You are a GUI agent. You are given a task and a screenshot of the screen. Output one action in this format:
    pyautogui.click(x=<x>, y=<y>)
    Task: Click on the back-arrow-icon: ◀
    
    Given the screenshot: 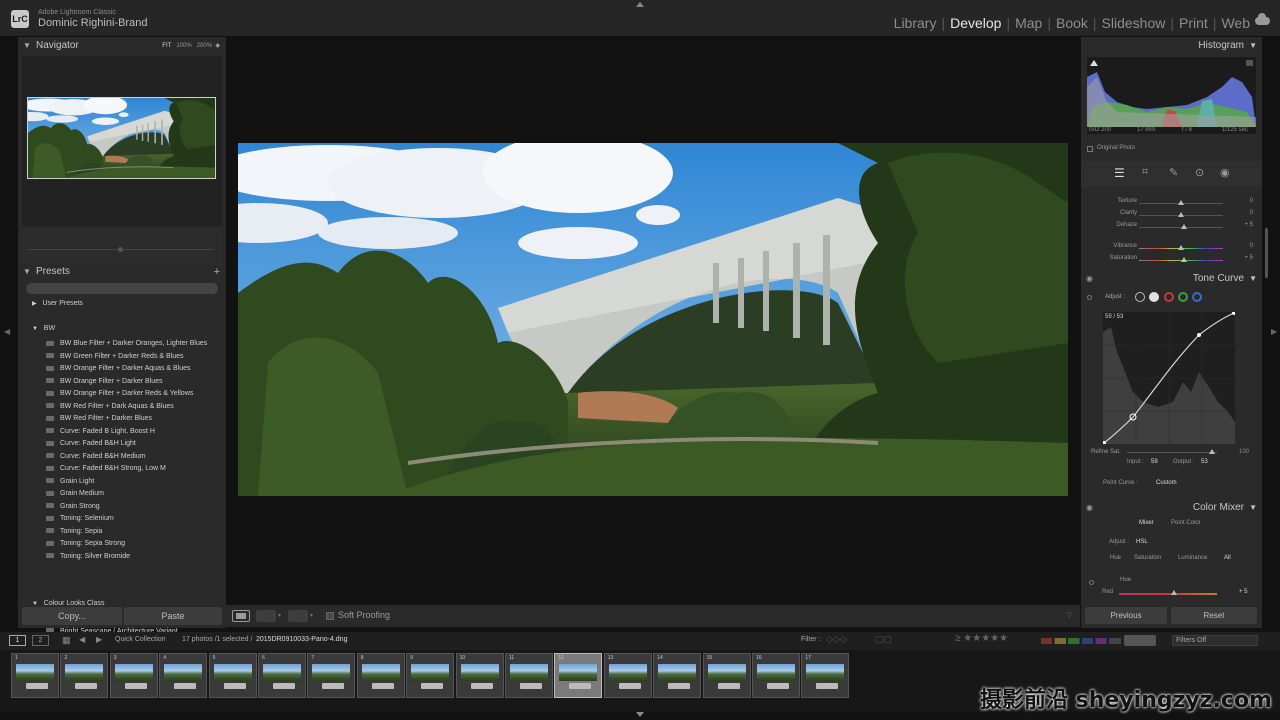 What is the action you would take?
    pyautogui.click(x=82, y=639)
    